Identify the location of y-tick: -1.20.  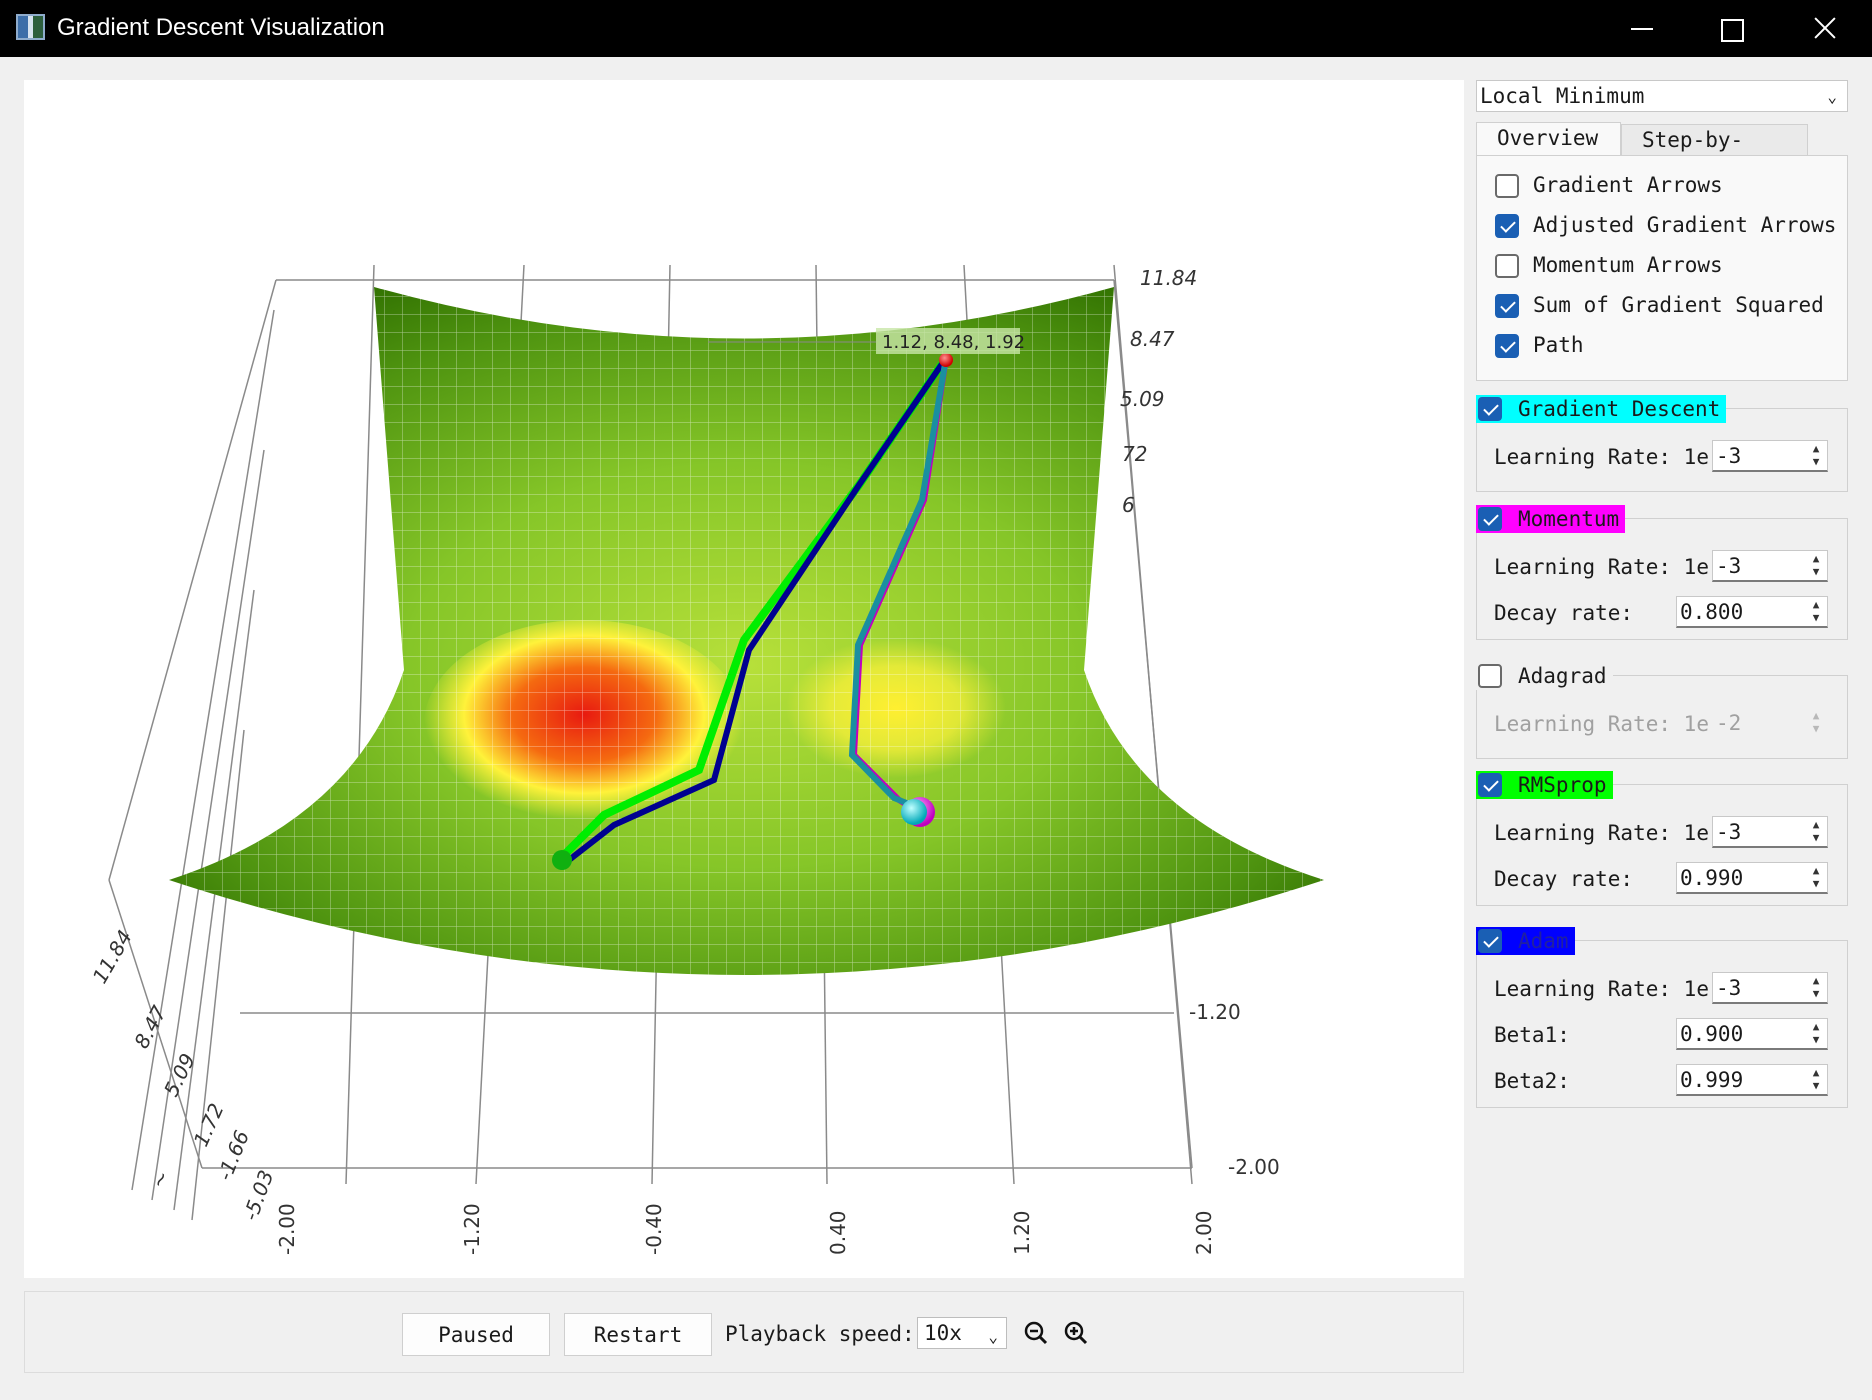
(1215, 1012).